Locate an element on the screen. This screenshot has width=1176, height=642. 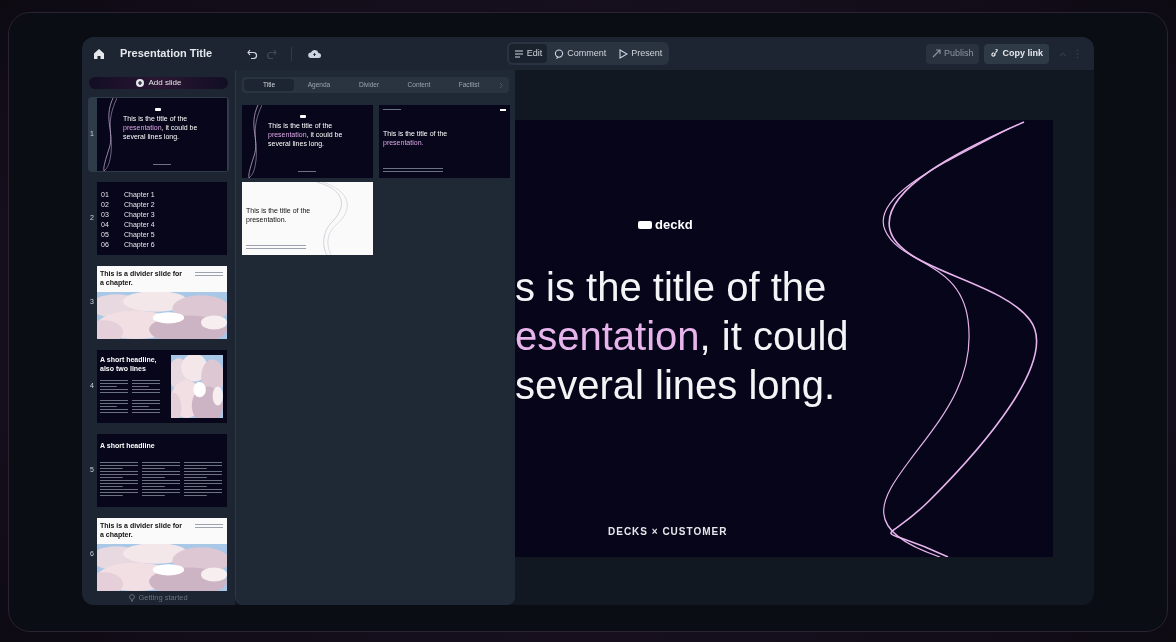
slide-footer: DECKS × CUSTOMER is located at coordinates (668, 531).